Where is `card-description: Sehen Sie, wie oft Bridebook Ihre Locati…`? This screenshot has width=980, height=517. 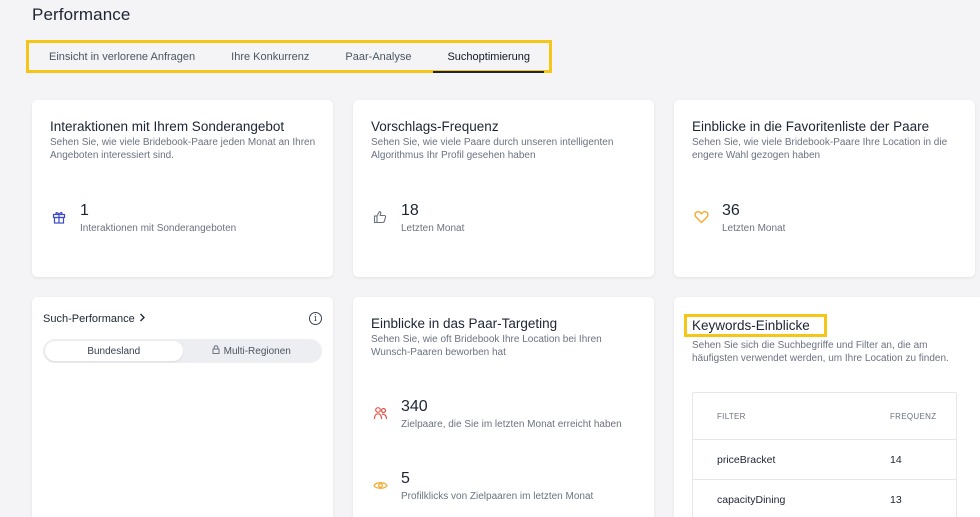 card-description: Sehen Sie, wie oft Bridebook Ihre Locati… is located at coordinates (486, 346).